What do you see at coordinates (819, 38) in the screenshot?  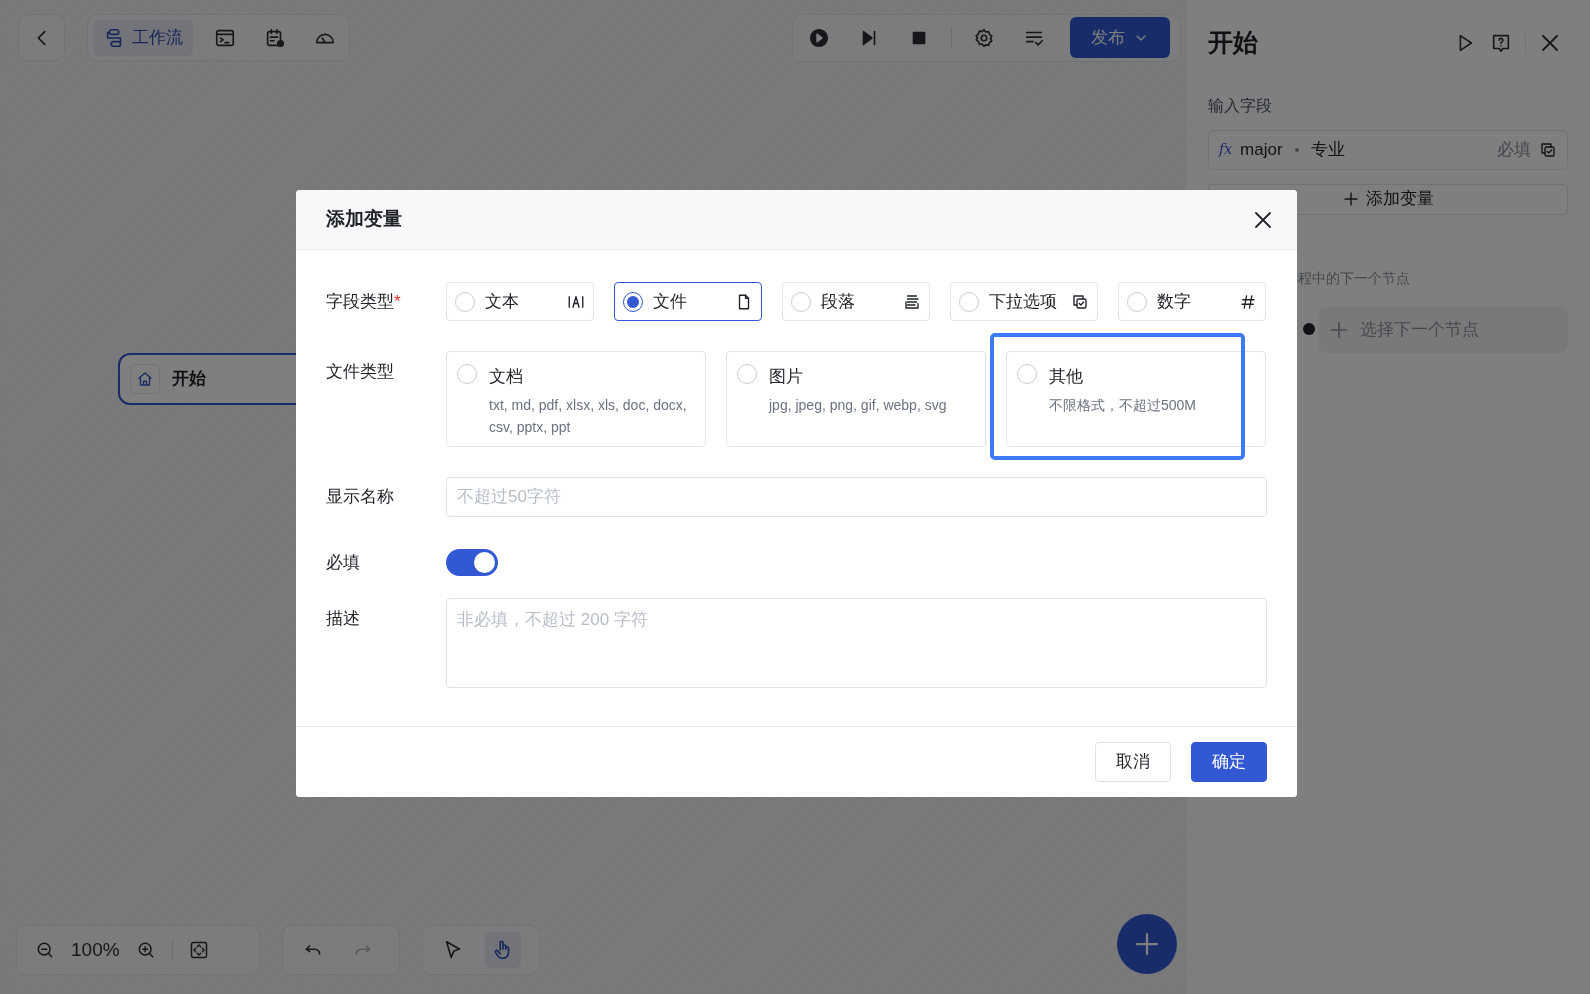 I see `play-icon` at bounding box center [819, 38].